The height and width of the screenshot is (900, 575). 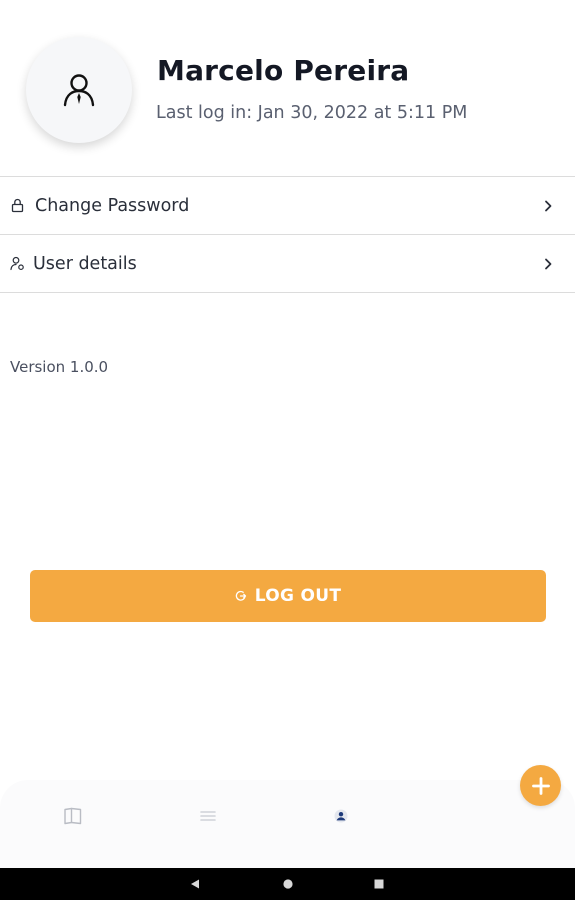 What do you see at coordinates (312, 113) in the screenshot?
I see `last-login-text: Last log in: Jan 30, 2022 at 5:11 PM` at bounding box center [312, 113].